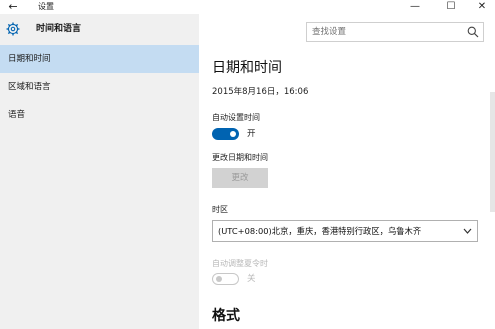  I want to click on maximize-button: ☐, so click(451, 7).